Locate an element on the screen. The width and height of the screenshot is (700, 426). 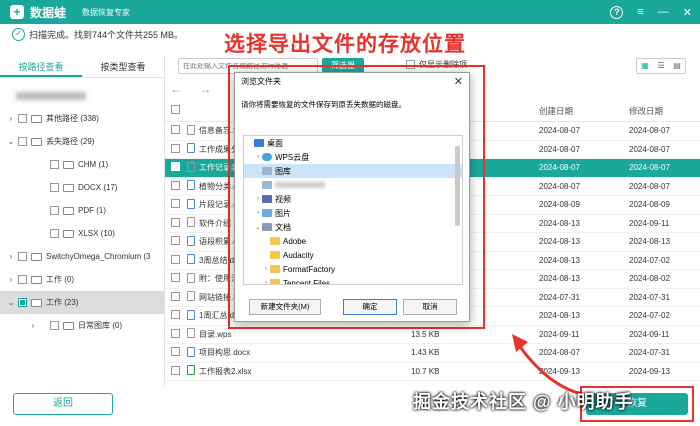
dialog-close-icon: ✕ is located at coordinates (458, 81).